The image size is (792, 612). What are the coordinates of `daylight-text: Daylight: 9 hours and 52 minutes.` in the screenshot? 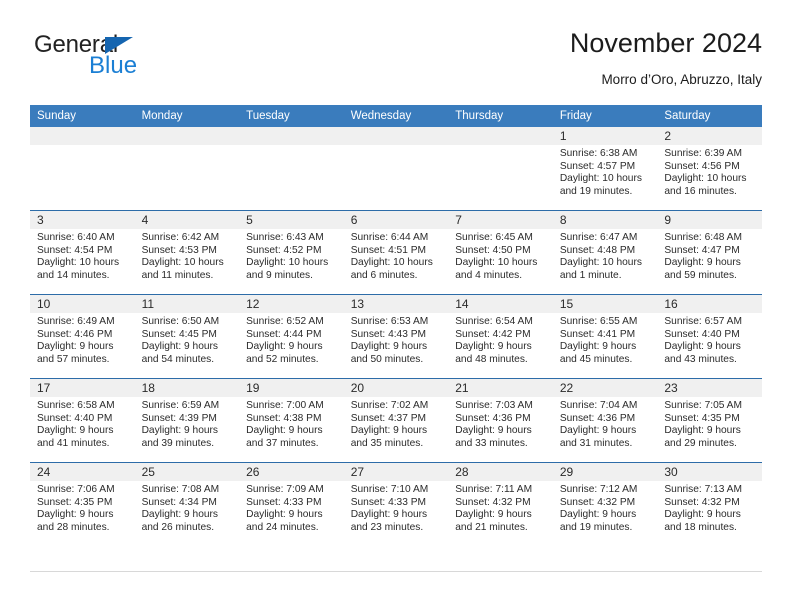 It's located at (284, 353).